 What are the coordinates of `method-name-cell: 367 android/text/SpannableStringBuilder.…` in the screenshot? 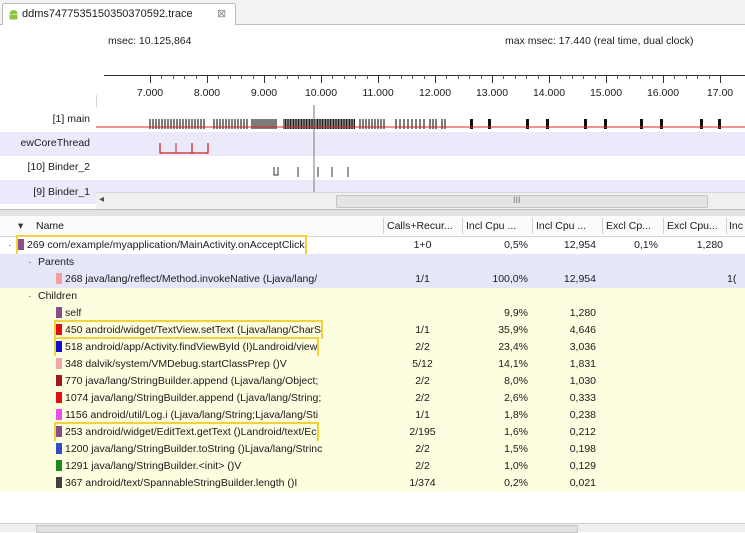 It's located at (218, 483).